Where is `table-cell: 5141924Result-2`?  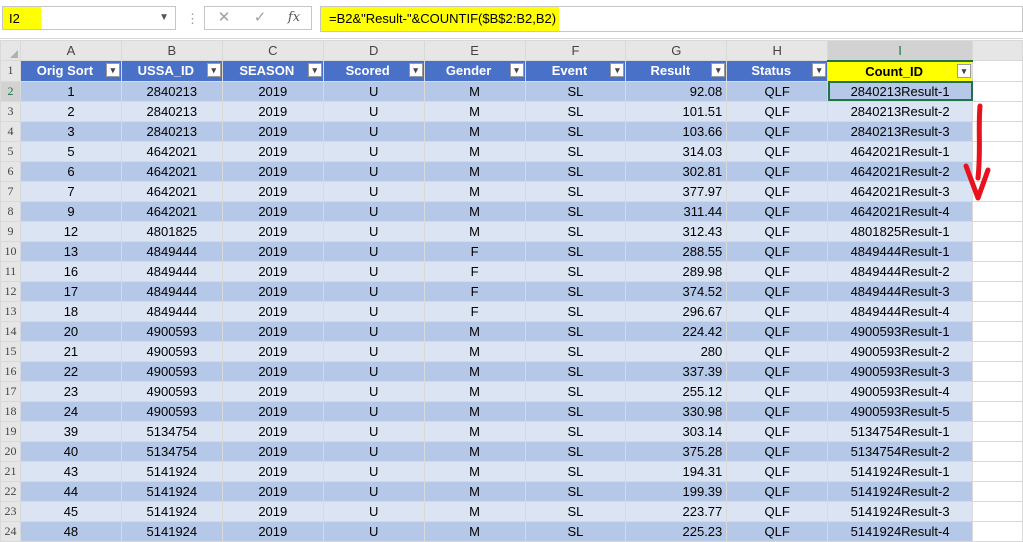
table-cell: 5141924Result-2 is located at coordinates (900, 491).